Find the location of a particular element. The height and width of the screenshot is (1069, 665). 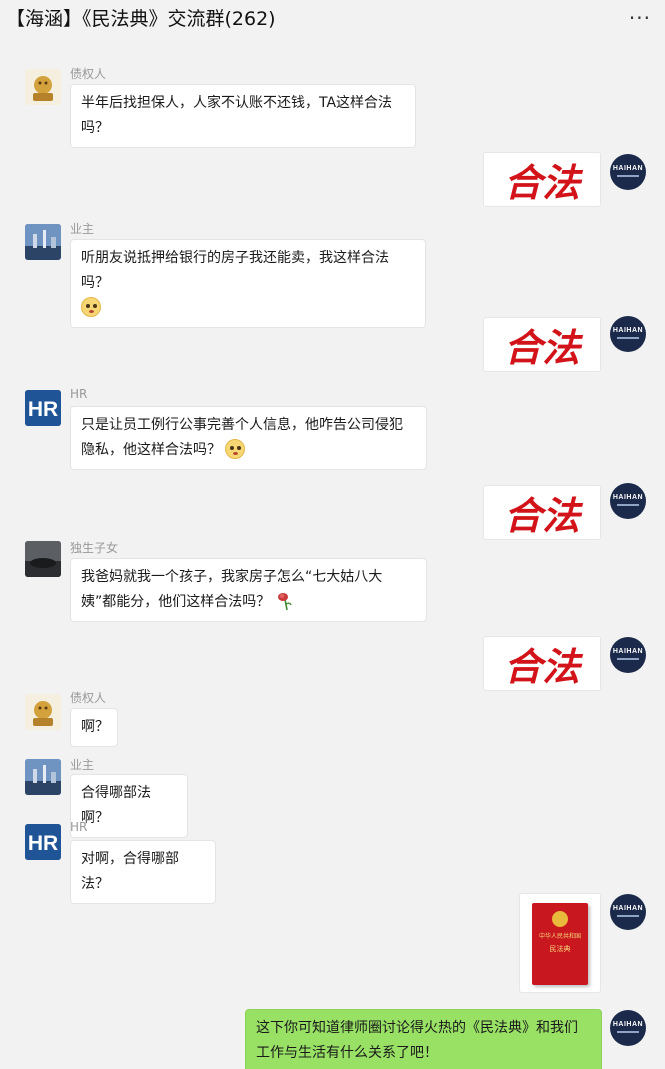

avatar-only-child is located at coordinates (43, 559).